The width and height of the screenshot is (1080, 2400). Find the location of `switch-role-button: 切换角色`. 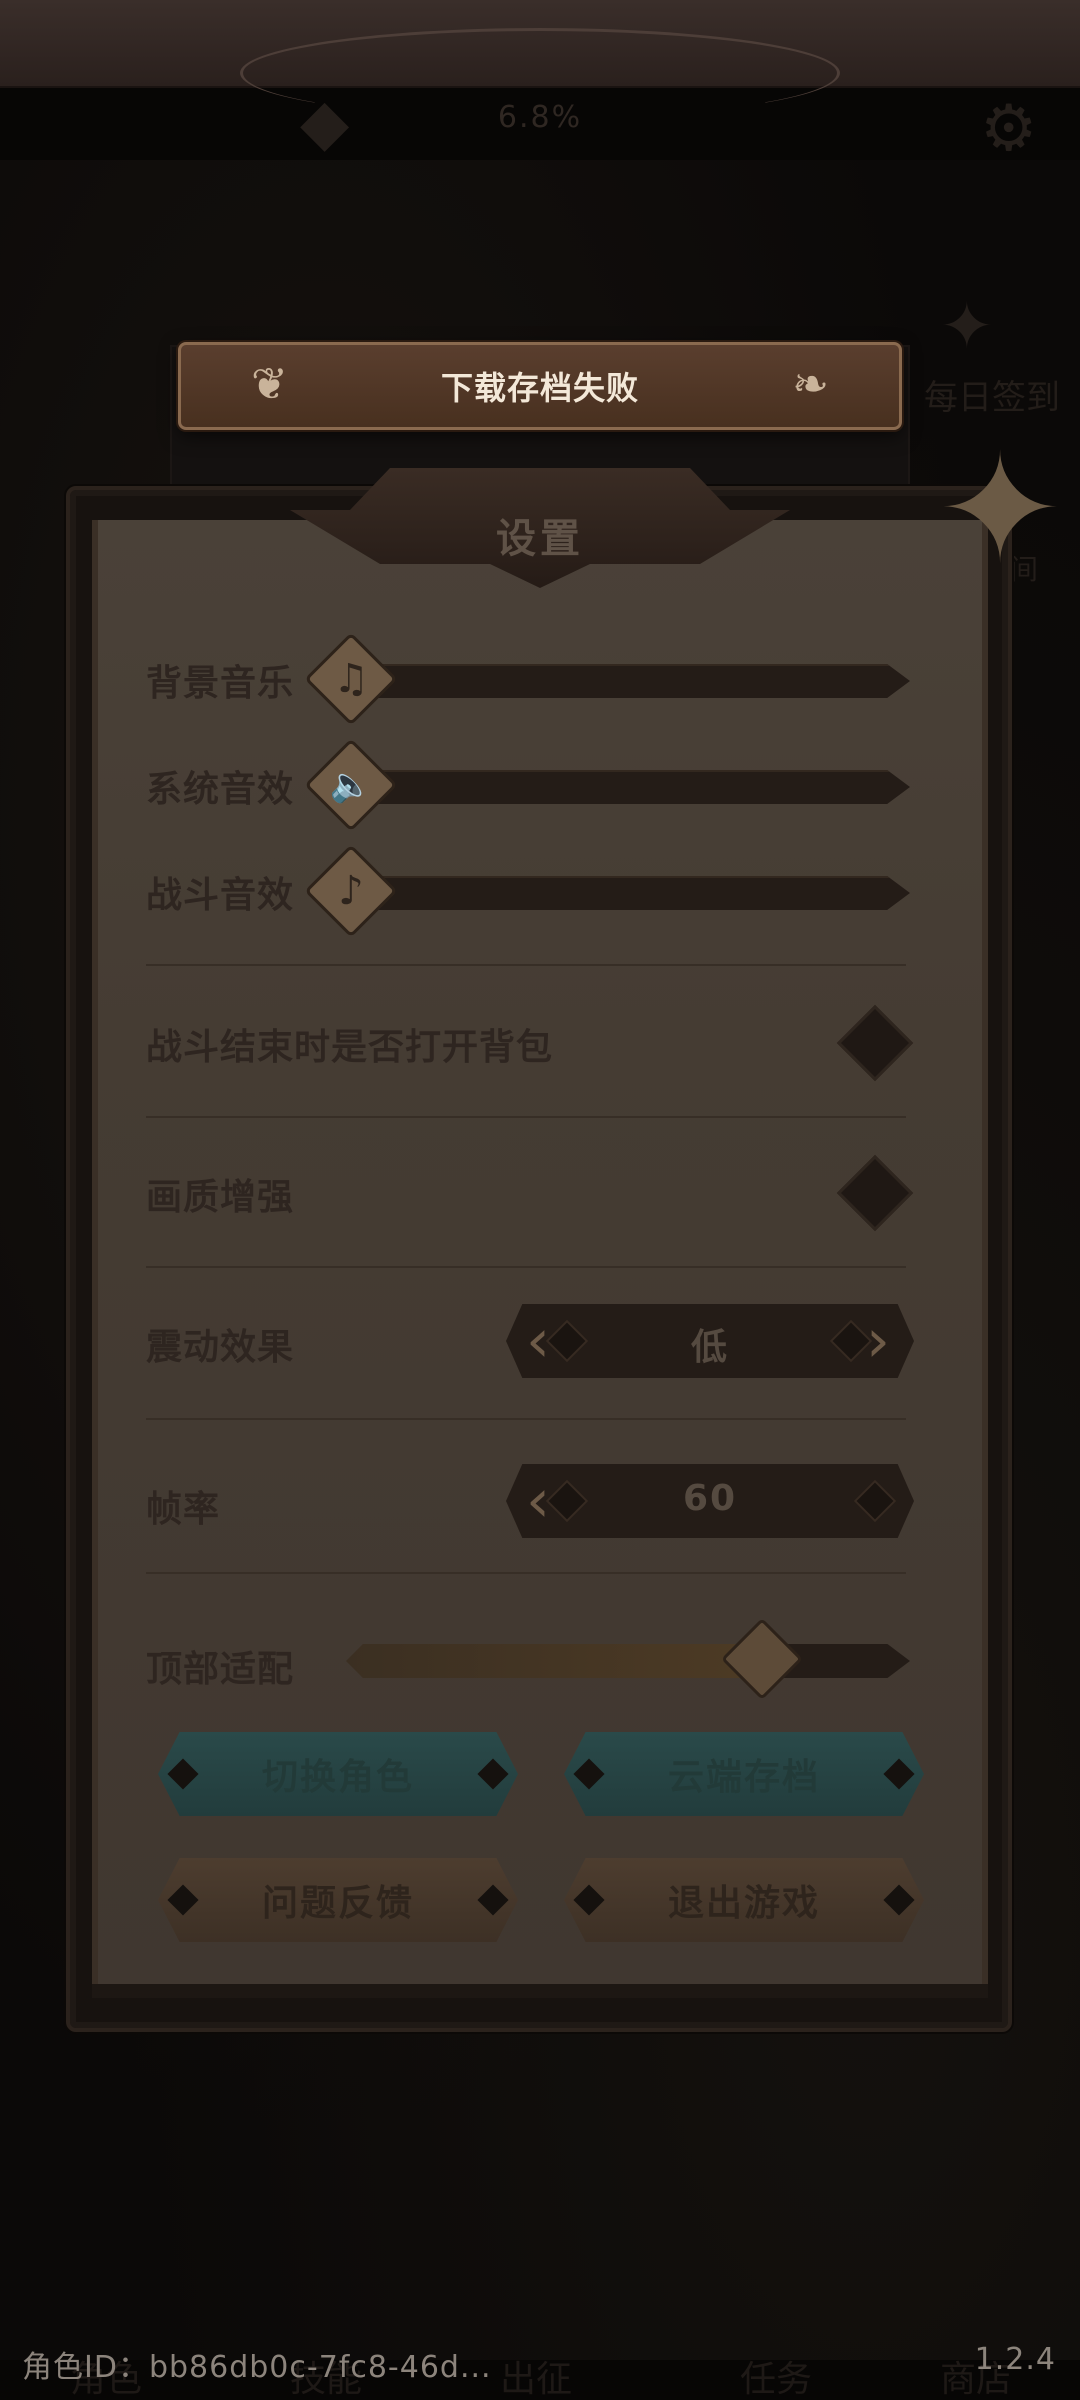

switch-role-button: 切换角色 is located at coordinates (338, 1774).